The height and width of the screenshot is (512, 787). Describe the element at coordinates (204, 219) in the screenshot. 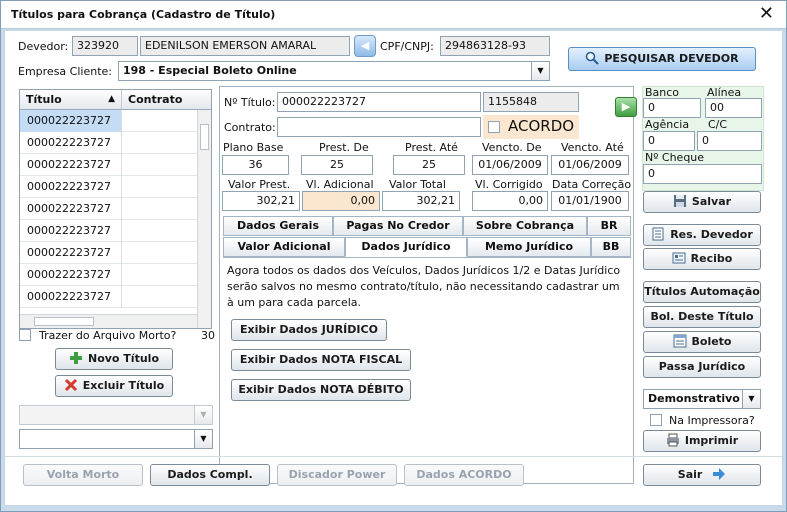

I see `vertical-scrollbar` at that location.